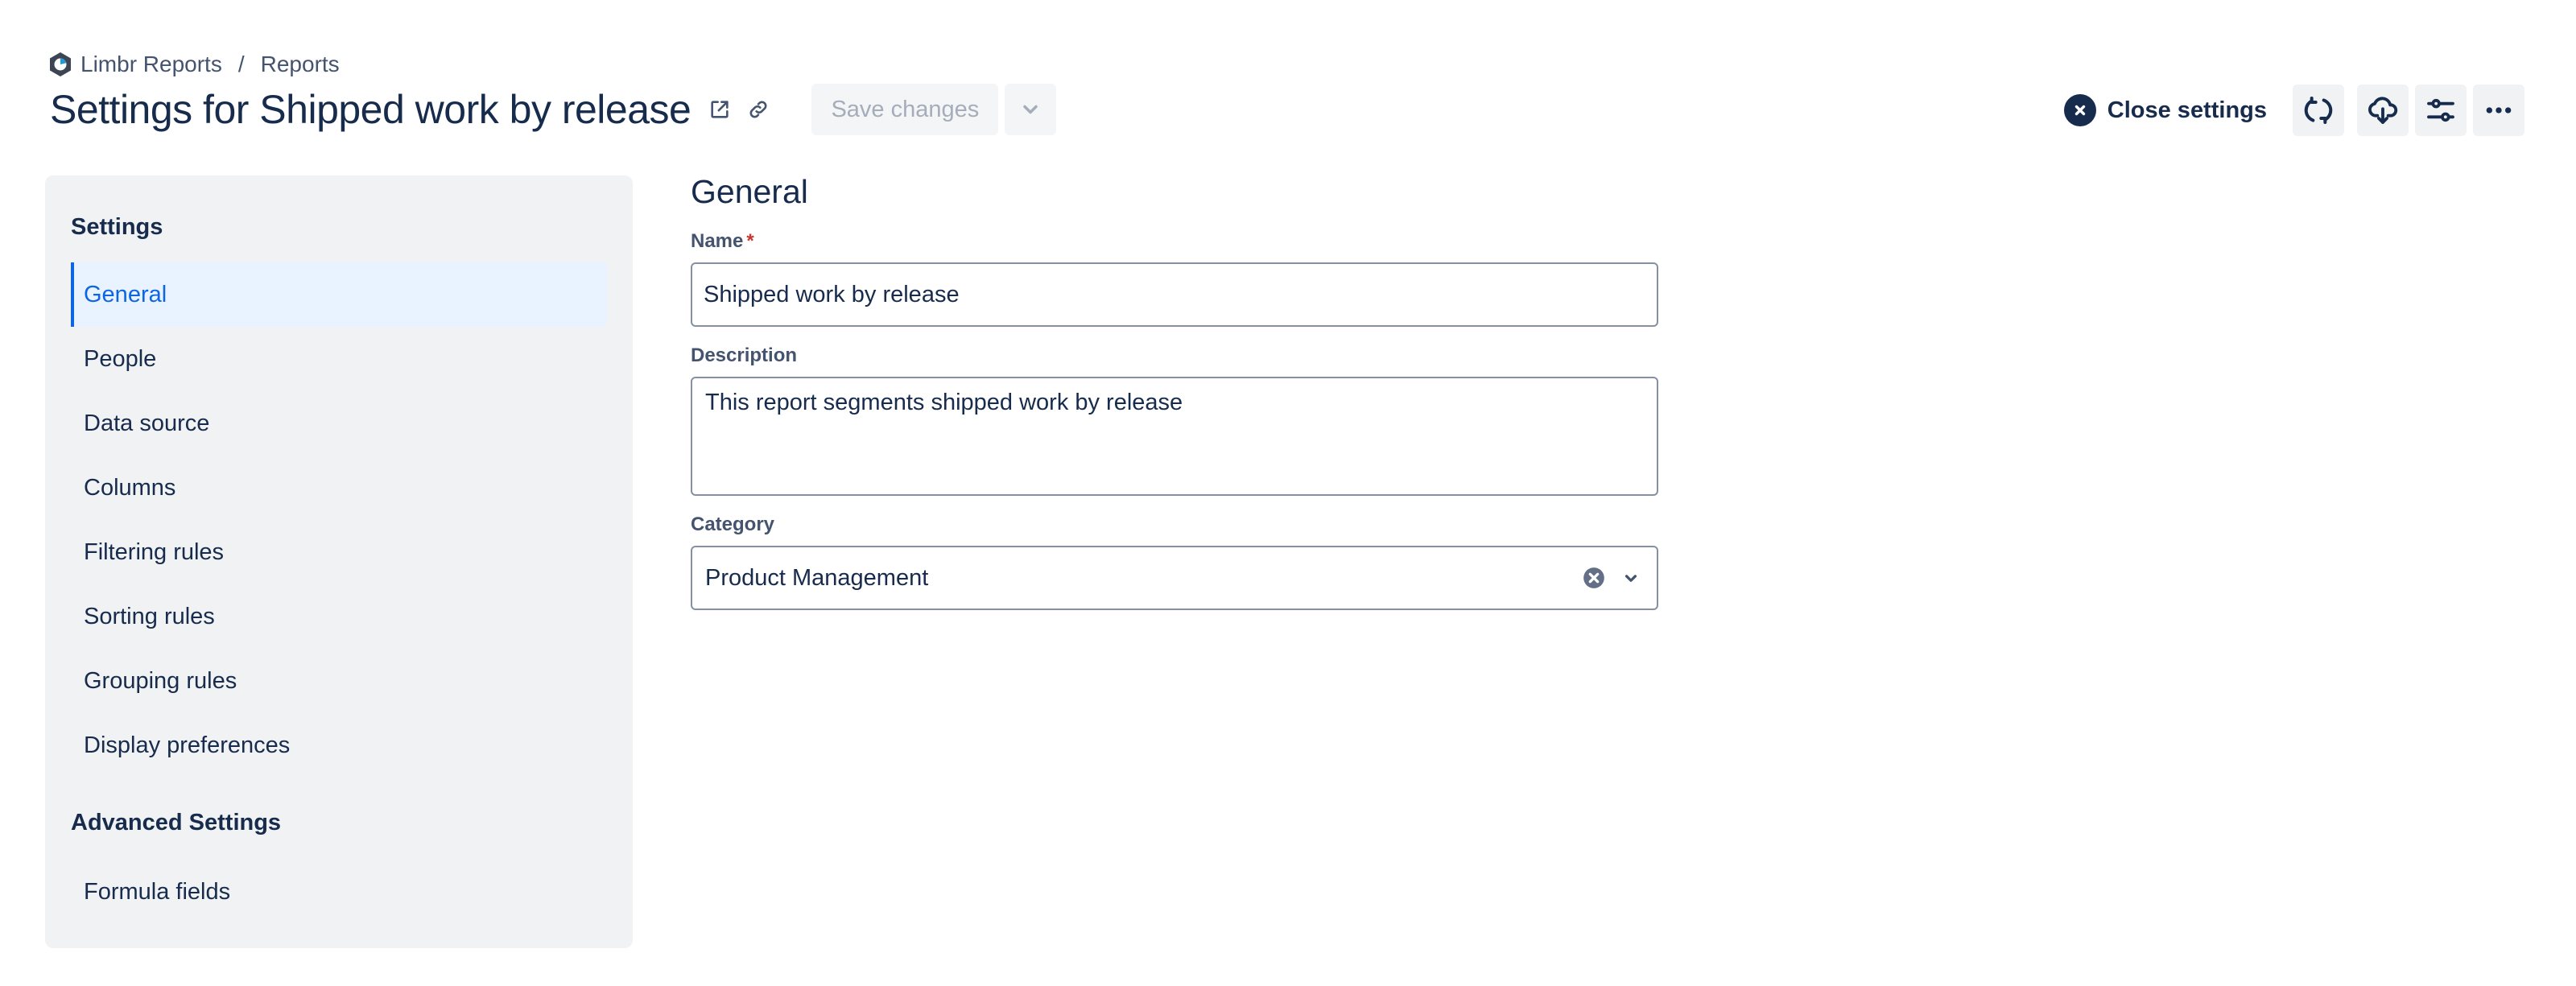  I want to click on required-marker: *, so click(750, 241).